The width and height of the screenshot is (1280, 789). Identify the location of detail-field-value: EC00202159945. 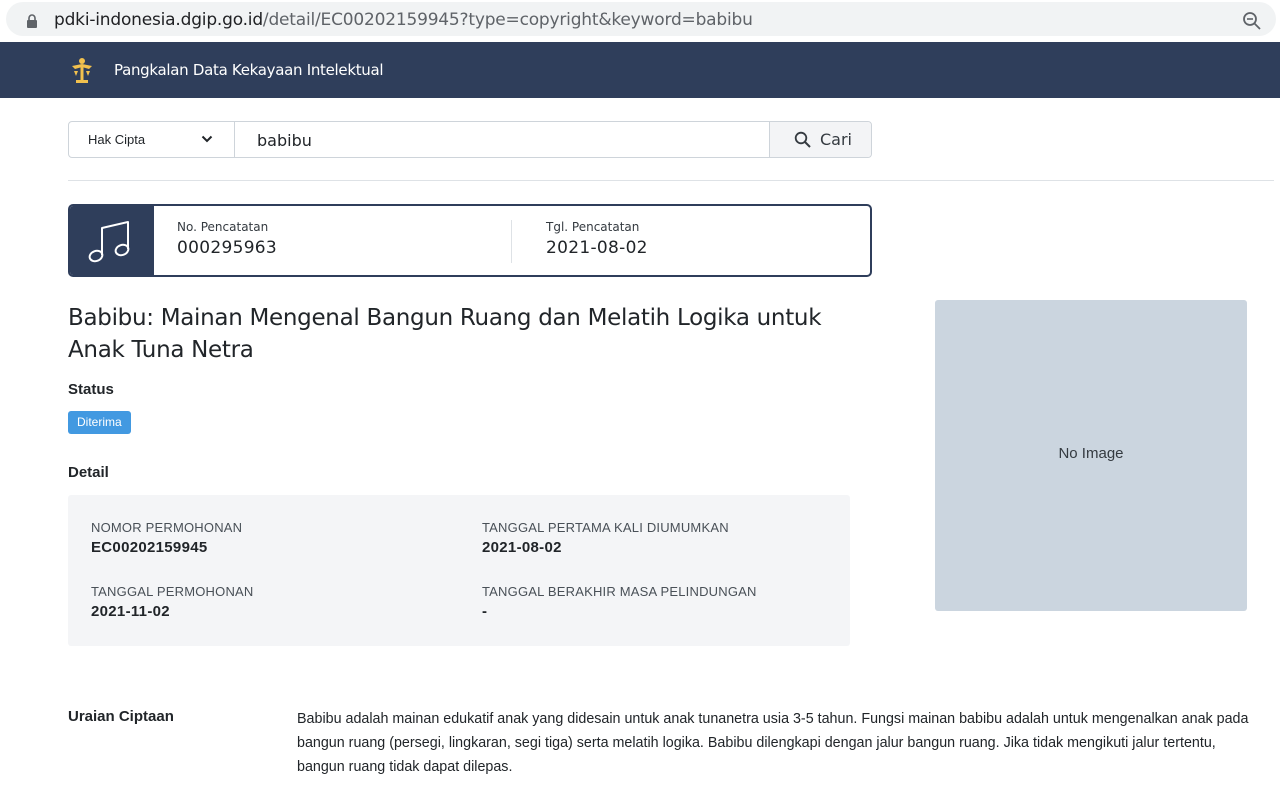
(149, 547).